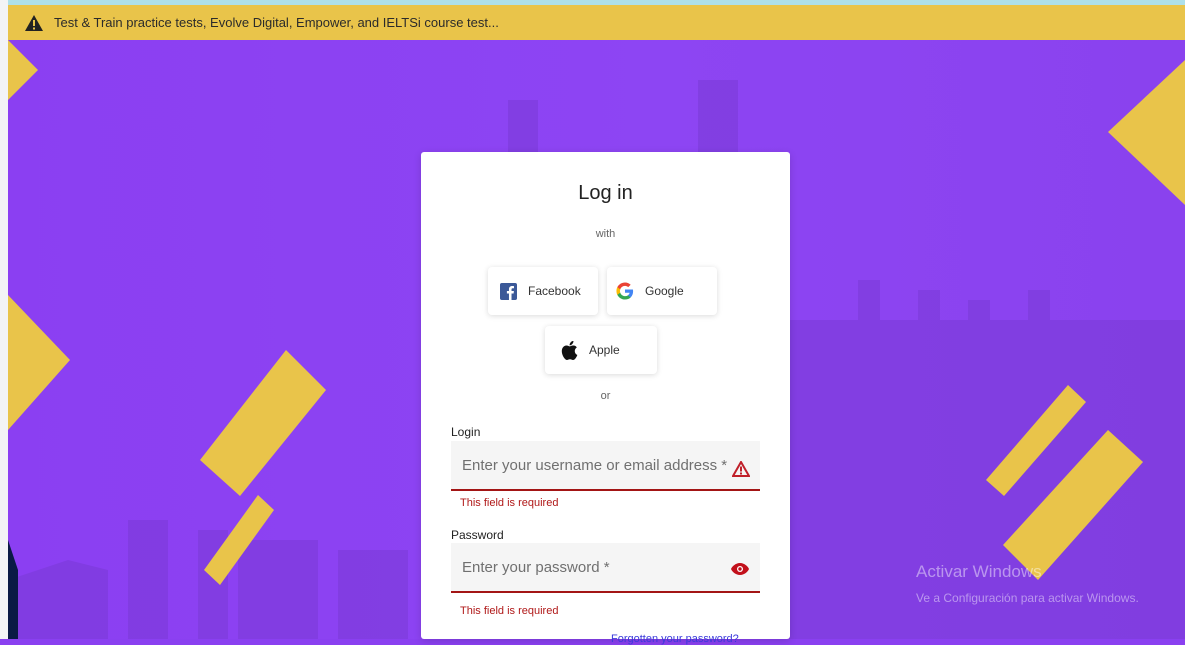  What do you see at coordinates (509, 611) in the screenshot?
I see `password-error-text: This field is required` at bounding box center [509, 611].